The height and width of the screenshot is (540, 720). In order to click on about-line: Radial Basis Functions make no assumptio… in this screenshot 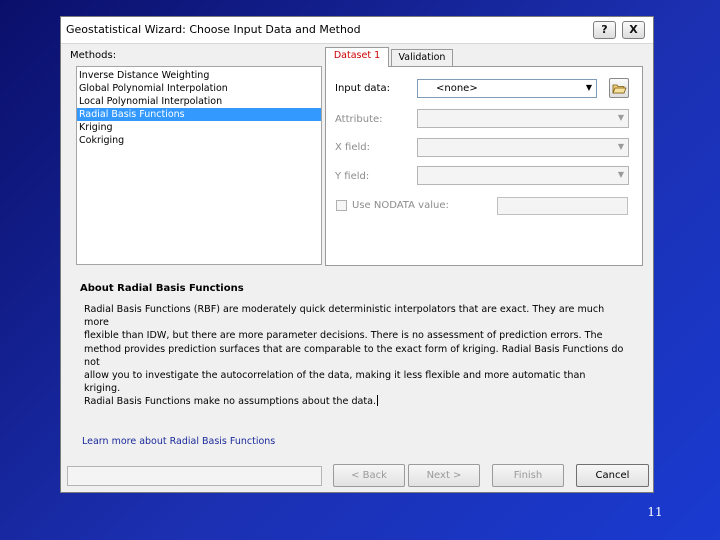, I will do `click(230, 402)`.